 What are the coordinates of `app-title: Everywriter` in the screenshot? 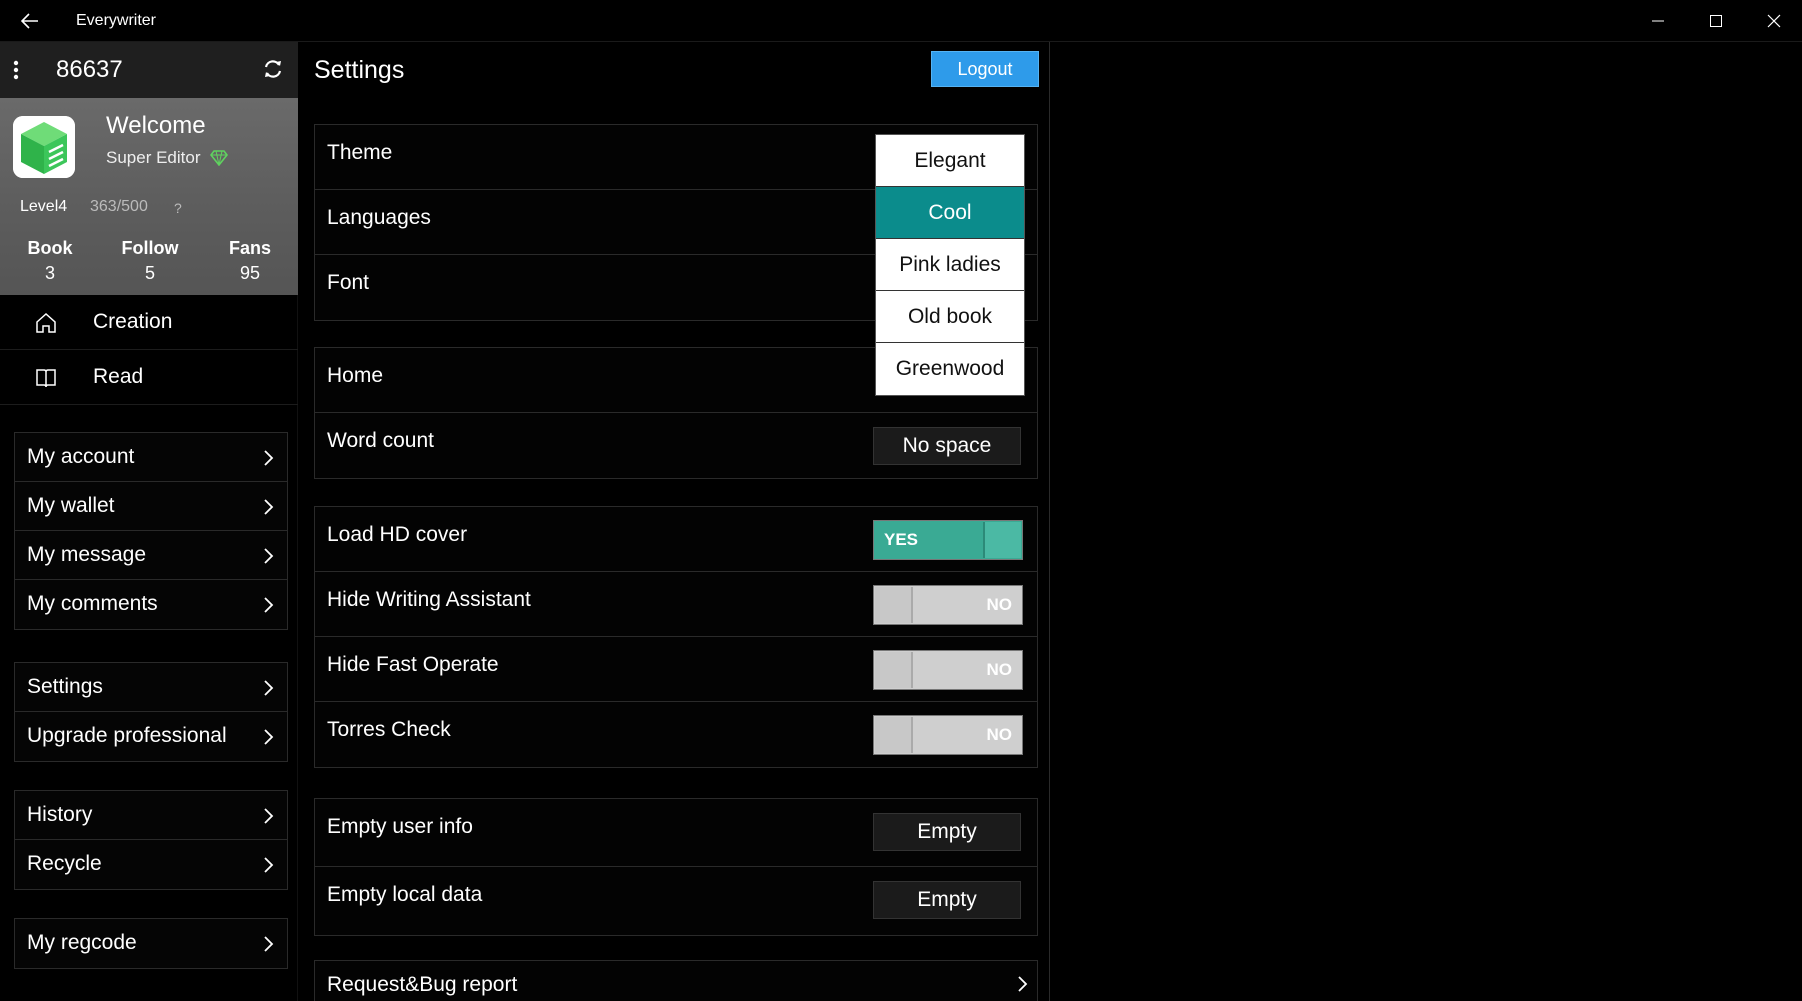 It's located at (116, 20).